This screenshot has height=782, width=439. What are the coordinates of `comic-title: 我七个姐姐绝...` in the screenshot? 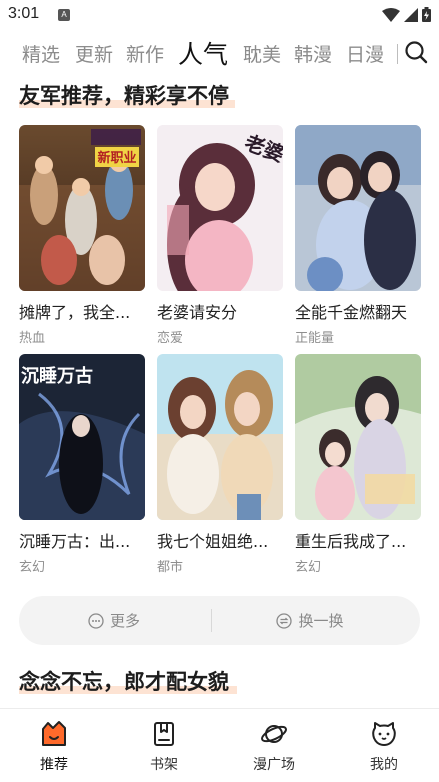 It's located at (220, 540).